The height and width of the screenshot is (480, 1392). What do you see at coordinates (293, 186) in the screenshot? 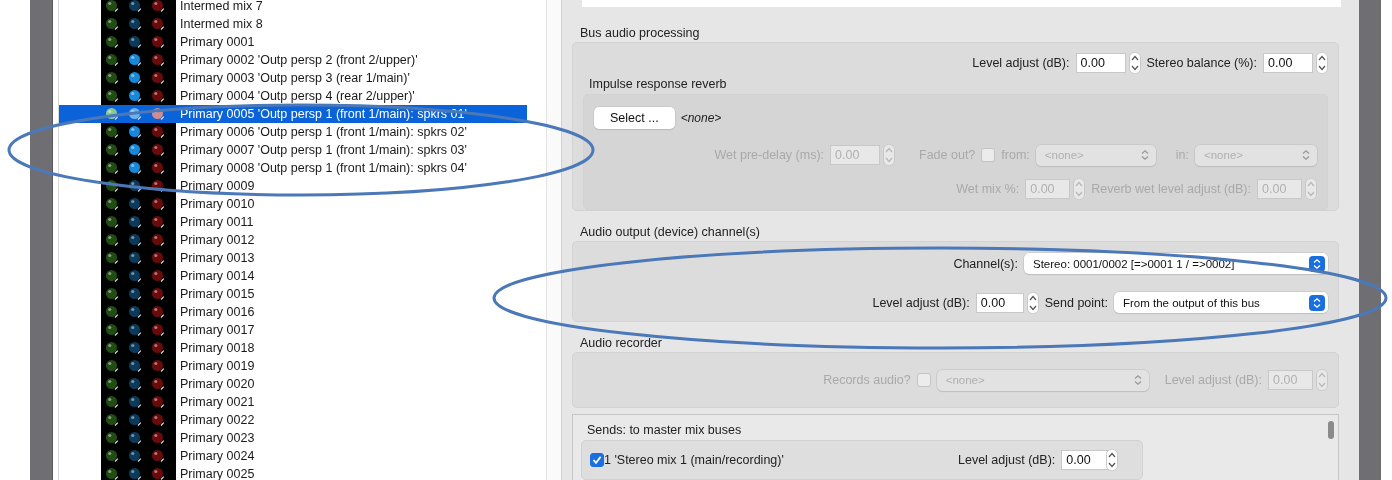
I see `bus-list-row: Primary 0009` at bounding box center [293, 186].